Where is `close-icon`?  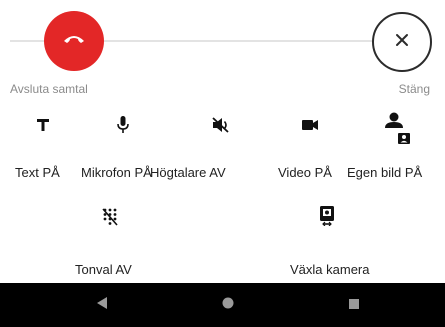 close-icon is located at coordinates (402, 42).